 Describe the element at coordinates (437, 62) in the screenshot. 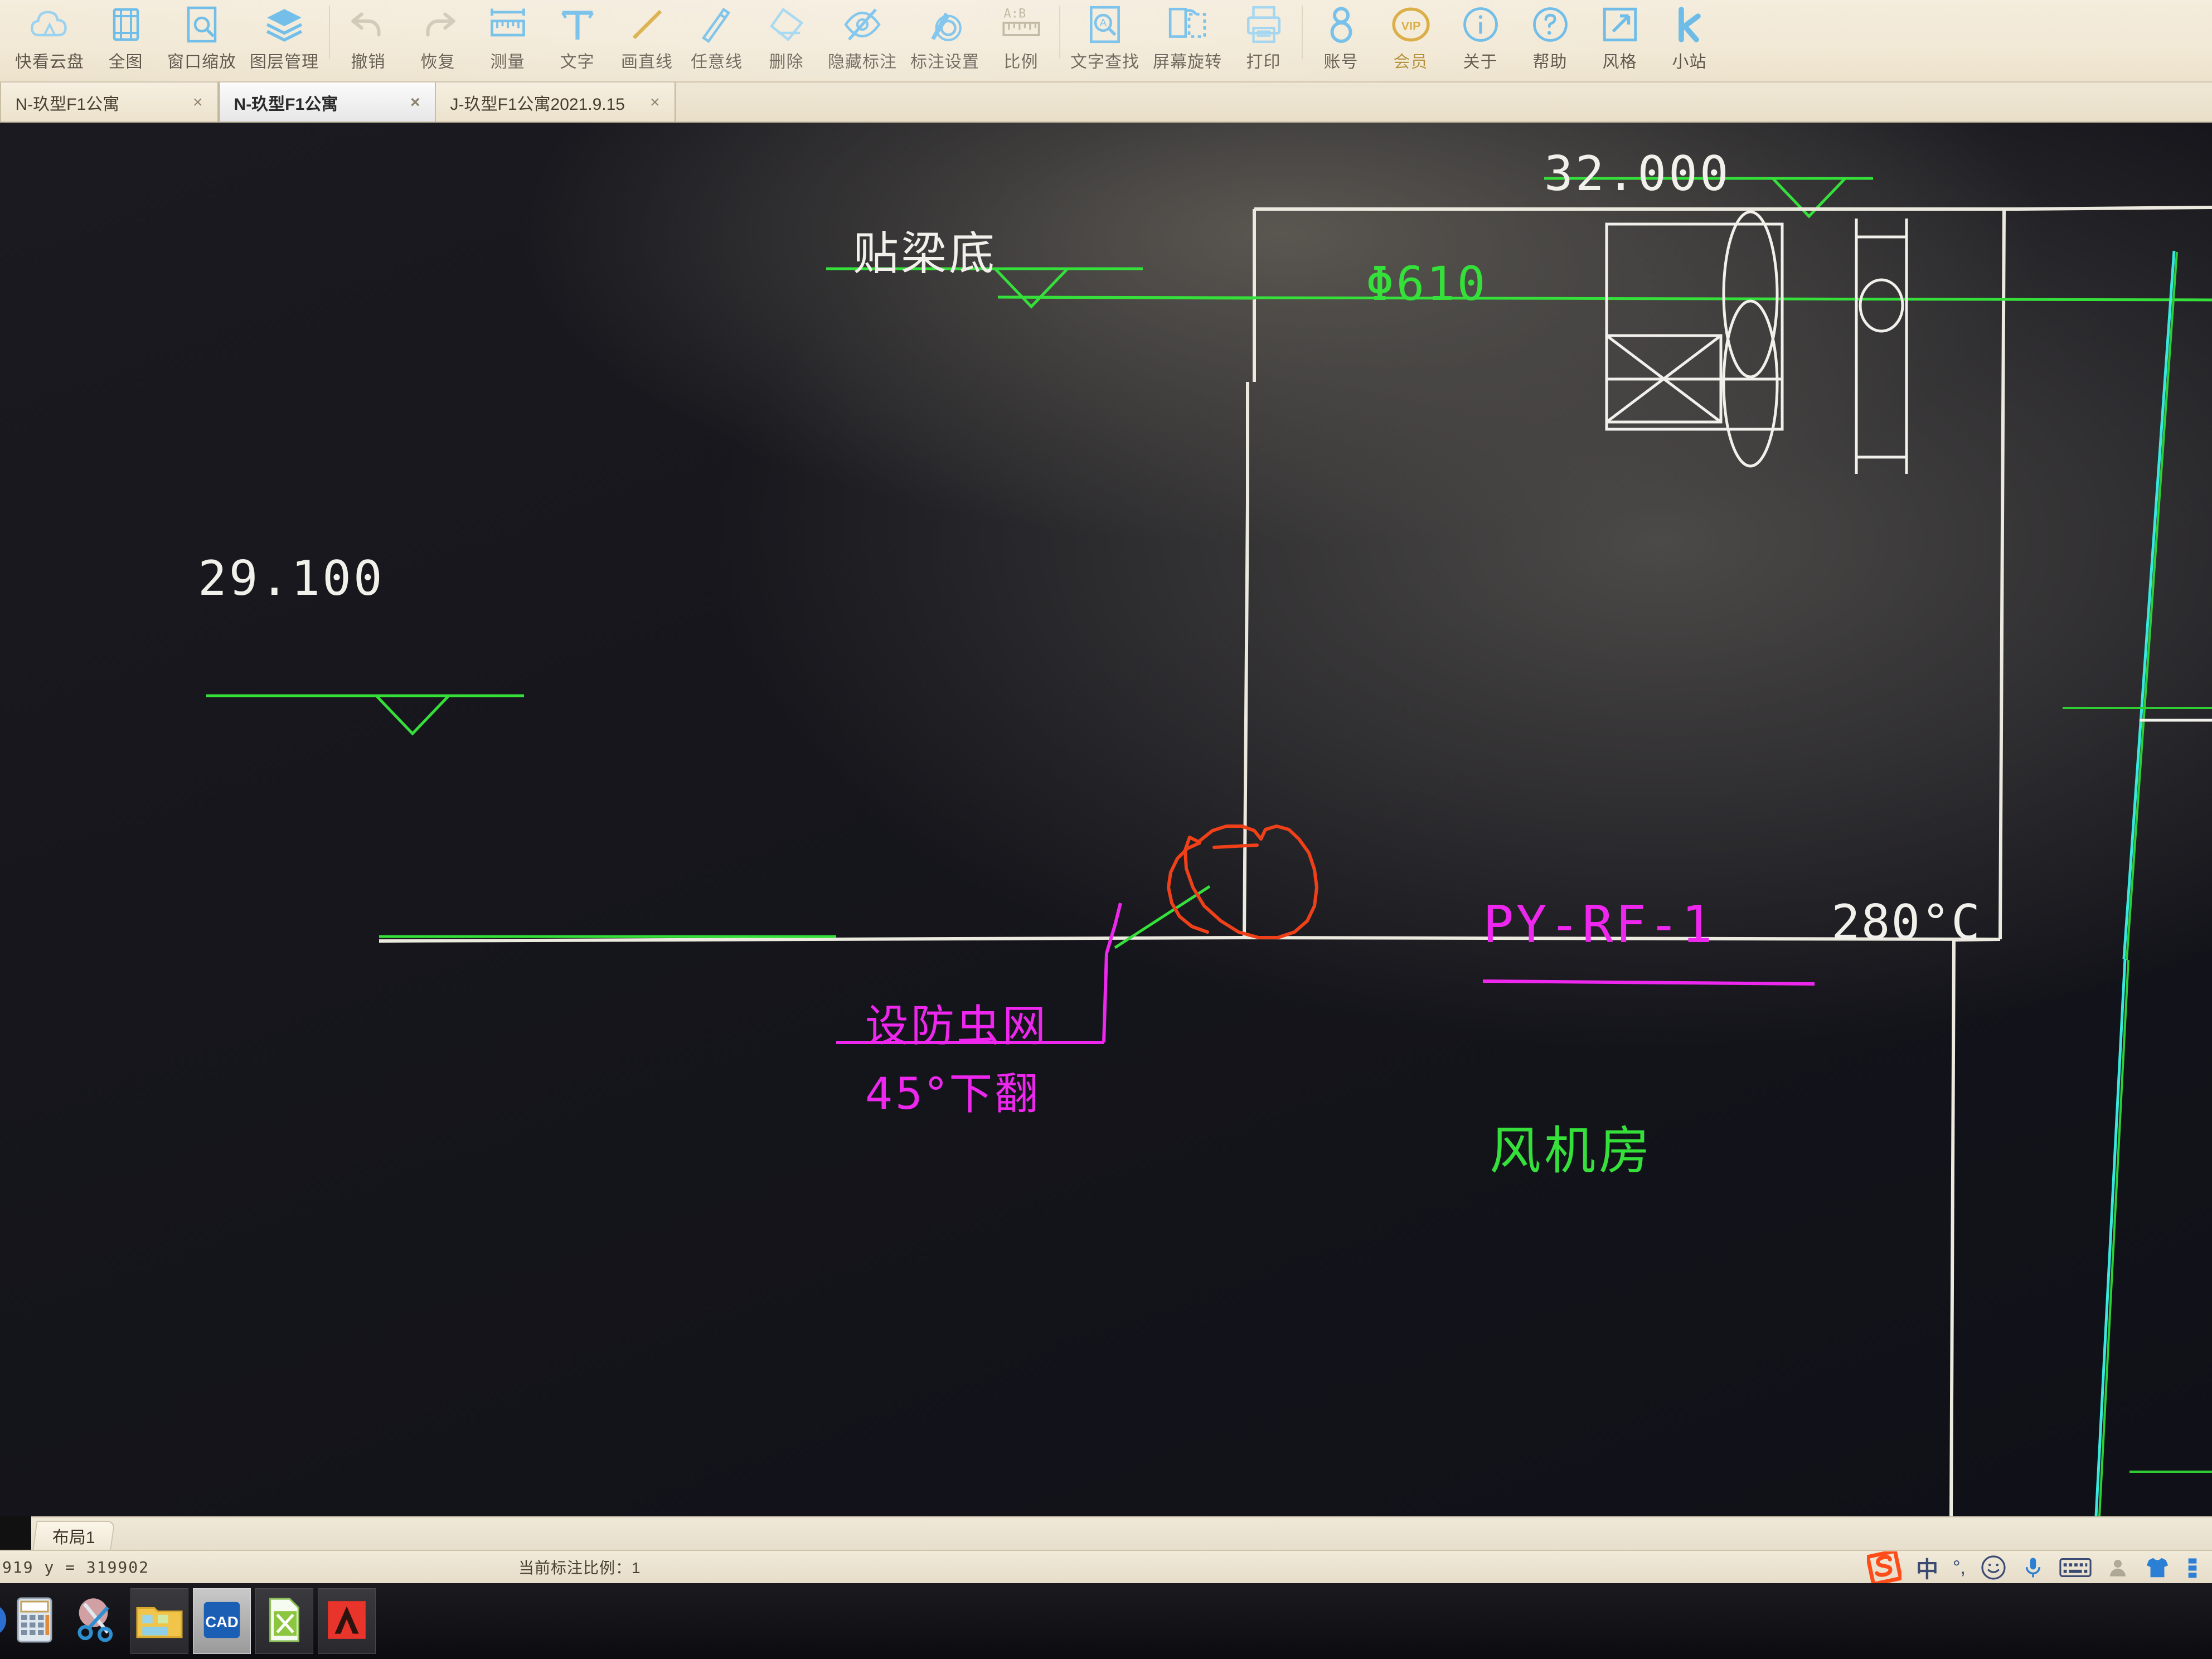

I see `ribbon-button-label: 恢复` at that location.